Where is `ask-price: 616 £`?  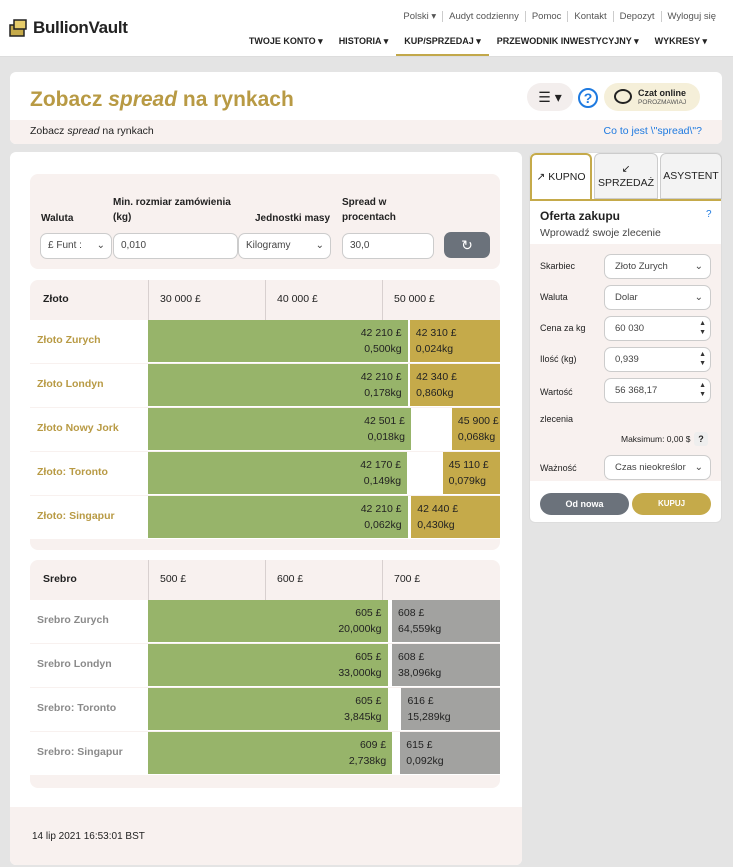 ask-price: 616 £ is located at coordinates (420, 701).